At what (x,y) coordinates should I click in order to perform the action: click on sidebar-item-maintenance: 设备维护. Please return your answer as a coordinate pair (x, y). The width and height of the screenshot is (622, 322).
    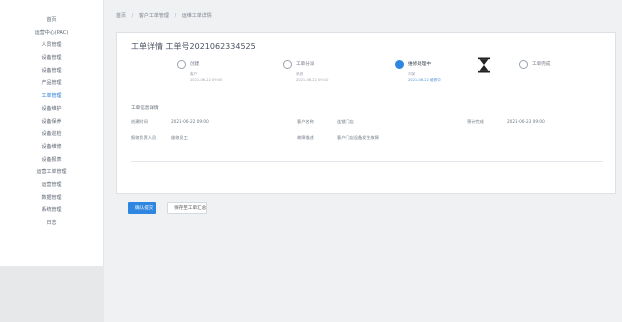
    Looking at the image, I should click on (51, 109).